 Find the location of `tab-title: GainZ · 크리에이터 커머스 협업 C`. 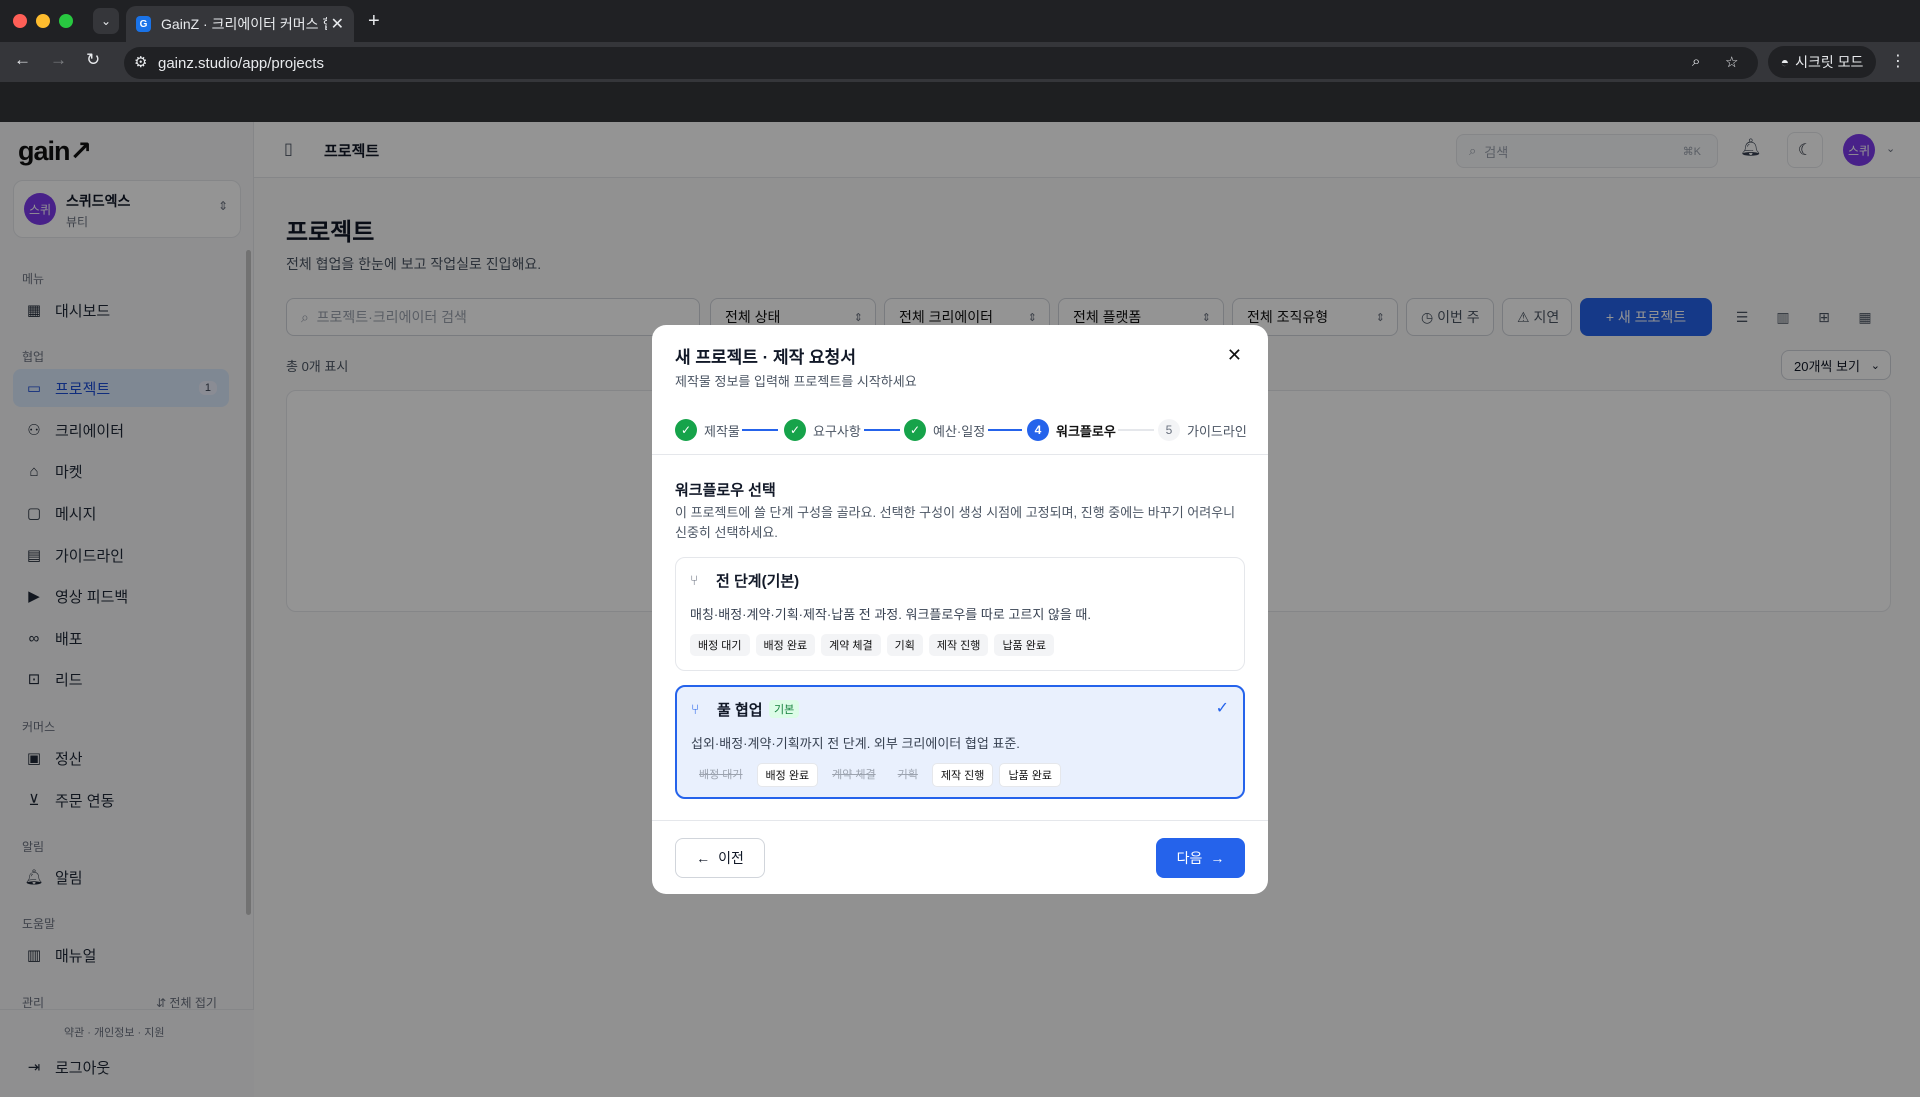

tab-title: GainZ · 크리에이터 커머스 협업 C is located at coordinates (244, 24).